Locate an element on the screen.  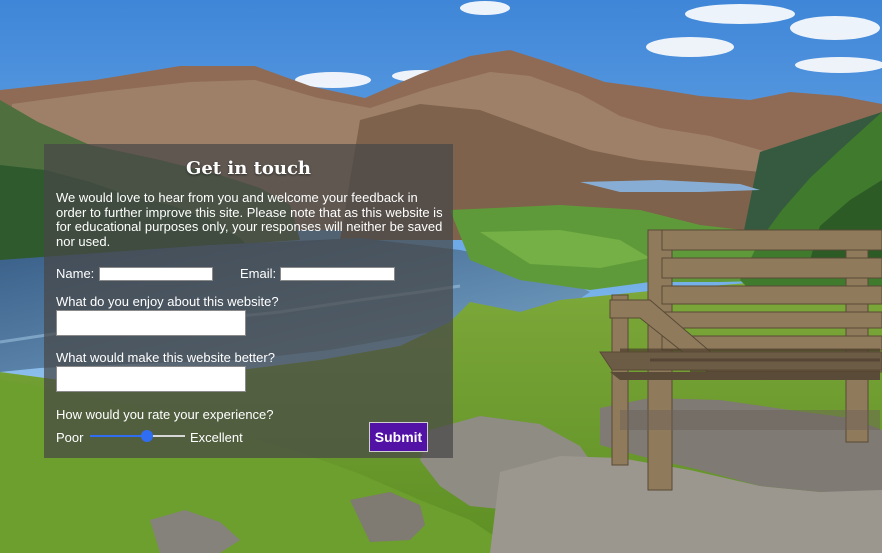
rating-slider-fill is located at coordinates (118, 436).